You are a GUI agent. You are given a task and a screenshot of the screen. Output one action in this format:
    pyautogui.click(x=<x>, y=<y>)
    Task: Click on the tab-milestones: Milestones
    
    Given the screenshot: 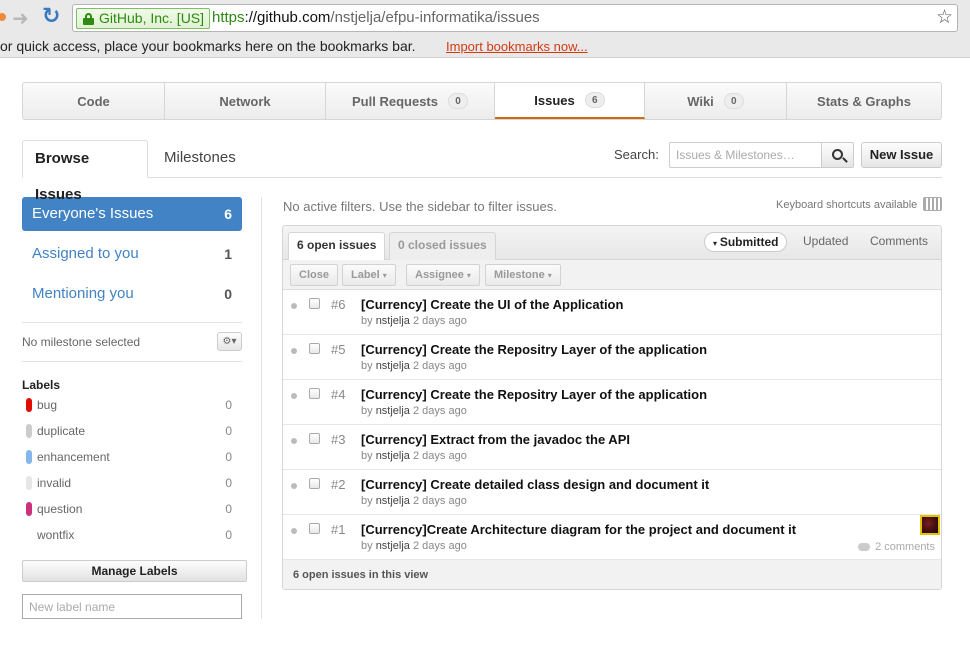 What is the action you would take?
    pyautogui.click(x=200, y=159)
    